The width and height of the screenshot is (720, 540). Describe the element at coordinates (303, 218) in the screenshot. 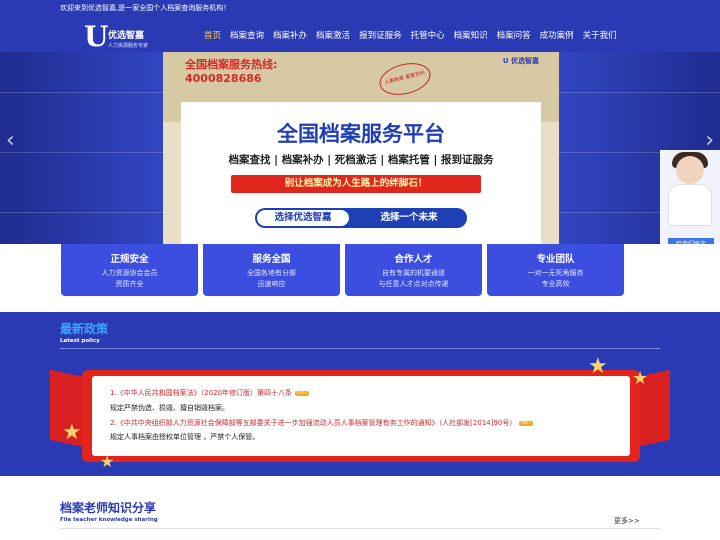

I see `pill-left-text: 选择优选智嘉` at that location.